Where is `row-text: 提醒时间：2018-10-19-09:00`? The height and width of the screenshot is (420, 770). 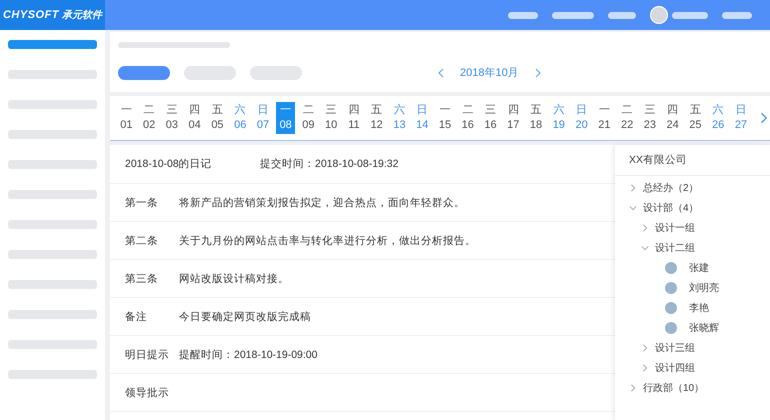
row-text: 提醒时间：2018-10-19-09:00 is located at coordinates (248, 355).